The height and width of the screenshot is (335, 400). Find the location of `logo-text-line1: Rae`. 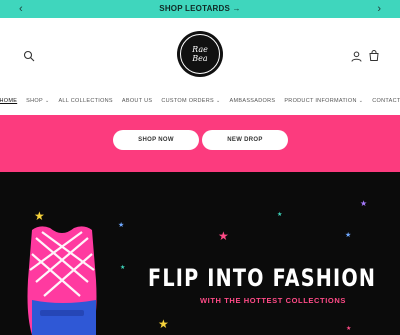

logo-text-line1: Rae is located at coordinates (200, 49).